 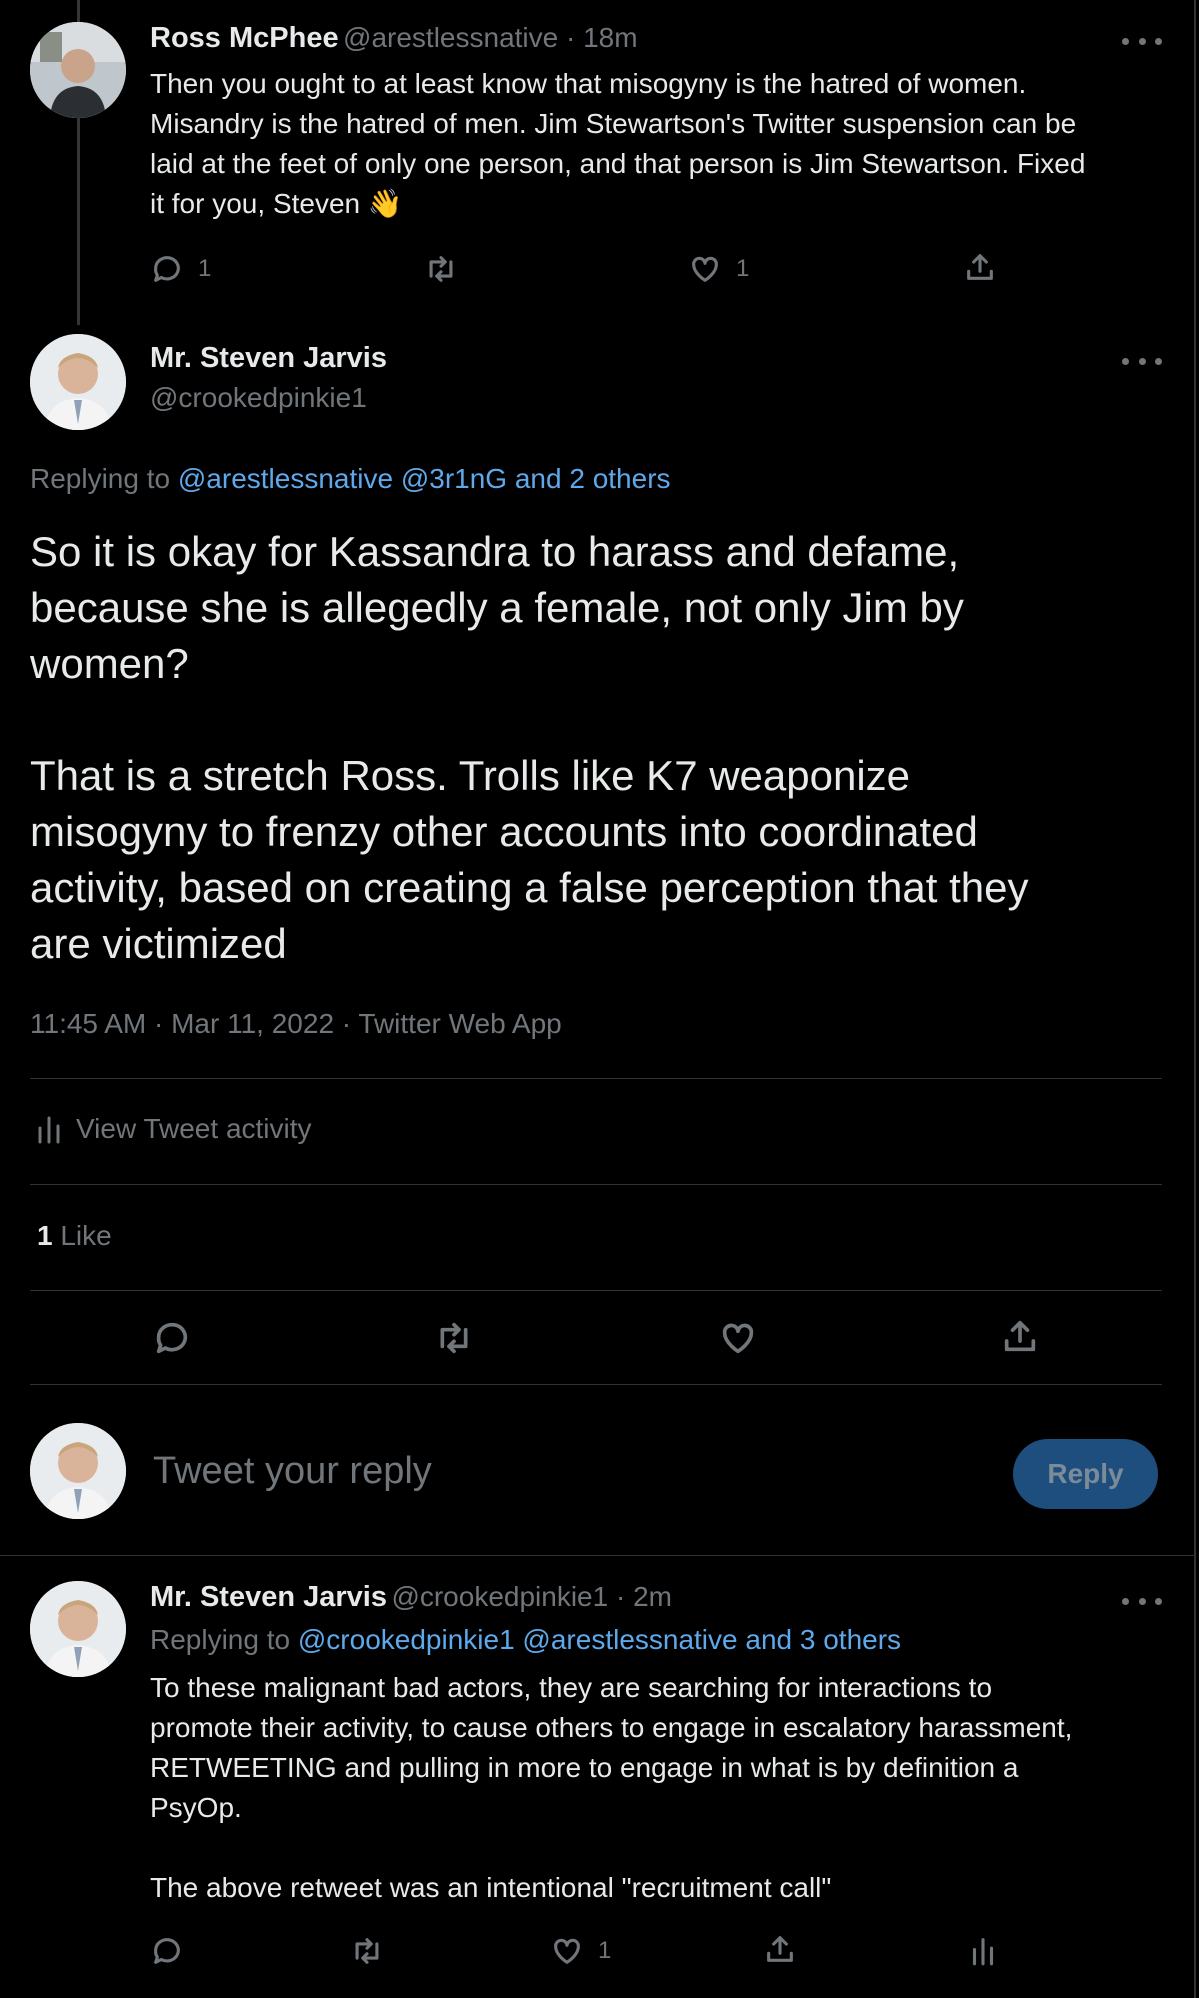 What do you see at coordinates (490, 37) in the screenshot?
I see `author-handle-time: @arestlessnative · 18m` at bounding box center [490, 37].